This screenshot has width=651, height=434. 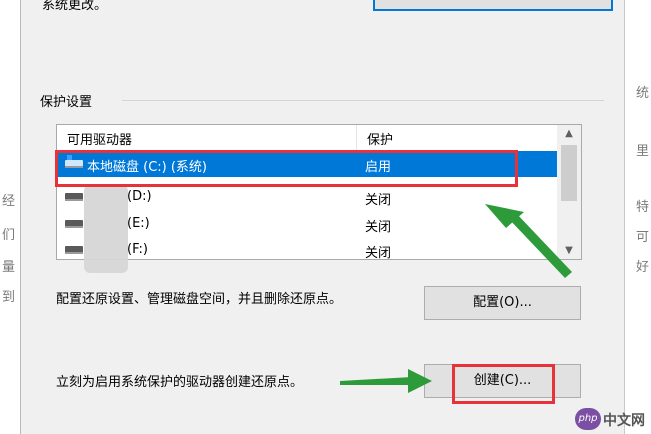 I want to click on drive-row-f: (F:) 关闭, so click(x=307, y=248).